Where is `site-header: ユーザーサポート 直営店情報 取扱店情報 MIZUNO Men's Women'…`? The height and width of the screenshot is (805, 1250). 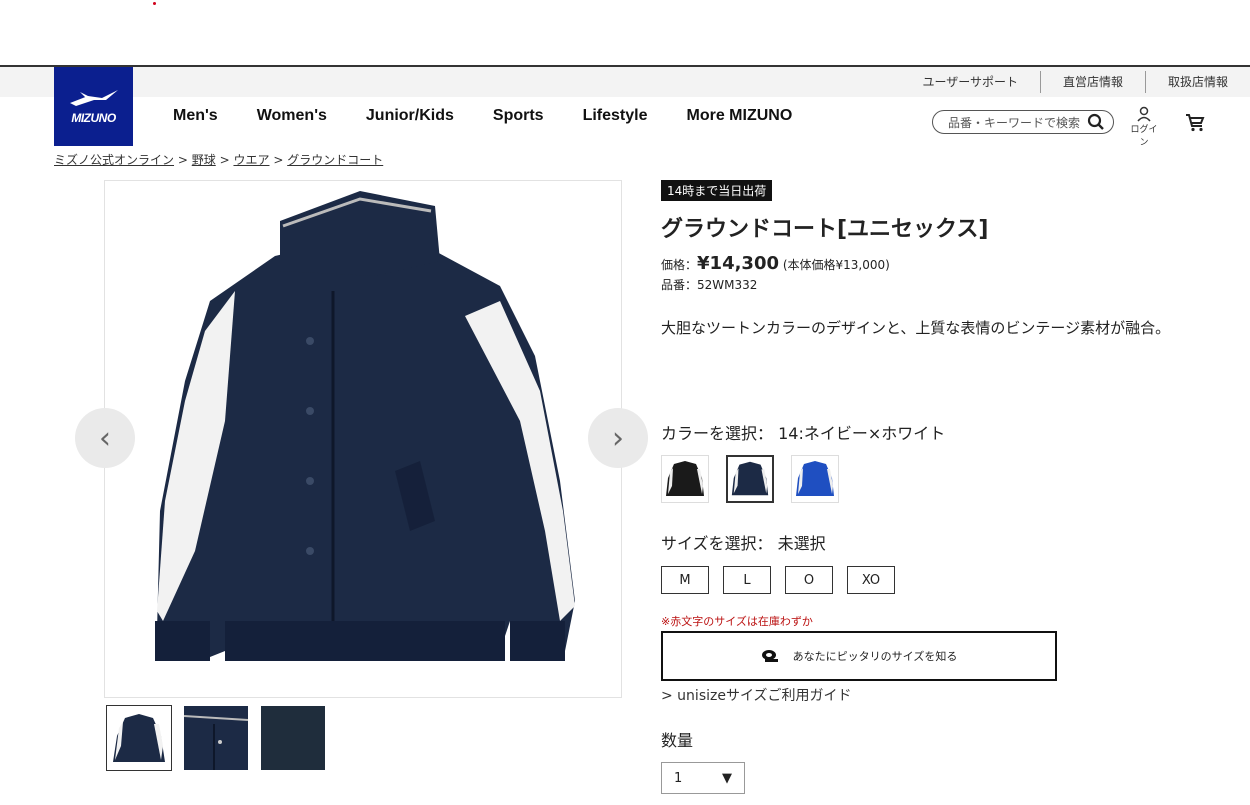 site-header: ユーザーサポート 直営店情報 取扱店情報 MIZUNO Men's Women'… is located at coordinates (625, 106).